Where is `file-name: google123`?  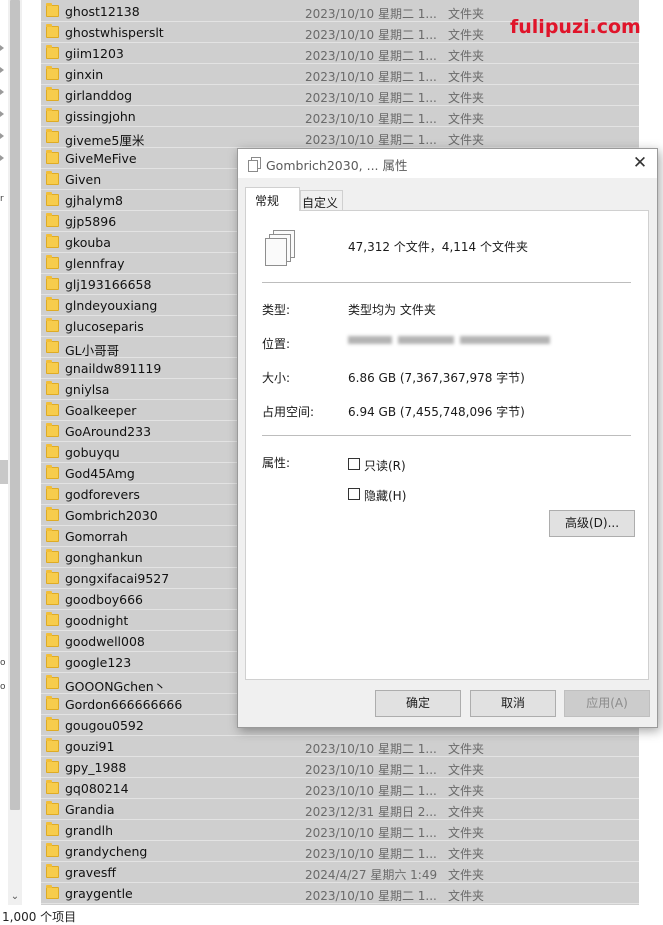 file-name: google123 is located at coordinates (98, 662).